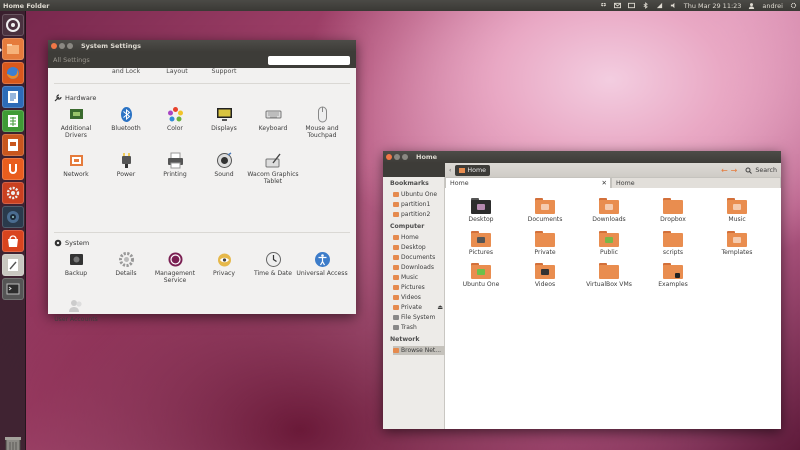 This screenshot has width=800, height=450. What do you see at coordinates (617, 5) in the screenshot?
I see `mail-icon` at bounding box center [617, 5].